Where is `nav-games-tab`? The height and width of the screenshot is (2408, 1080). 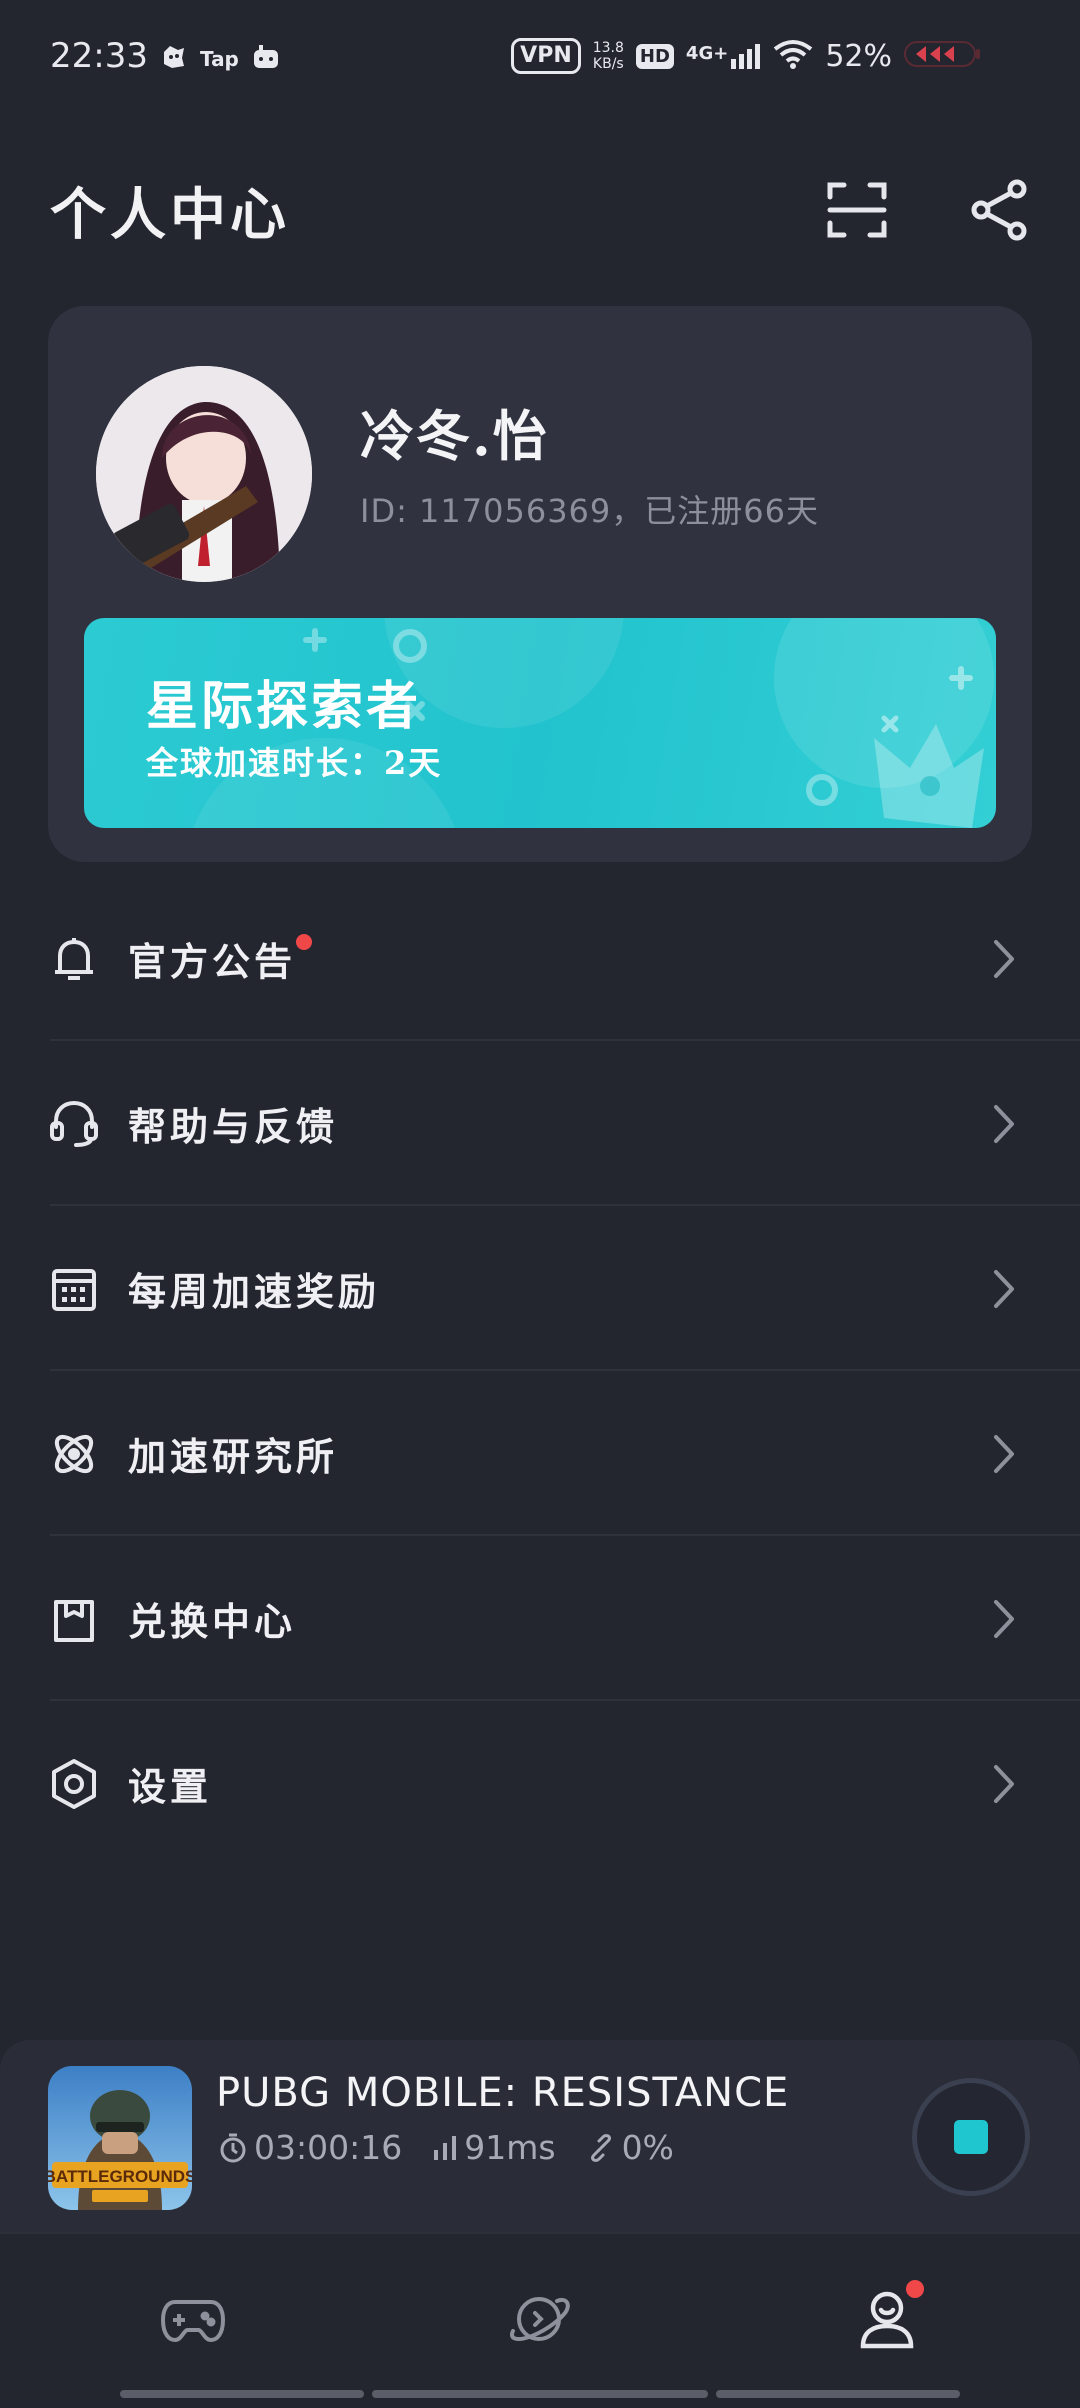 nav-games-tab is located at coordinates (193, 2319).